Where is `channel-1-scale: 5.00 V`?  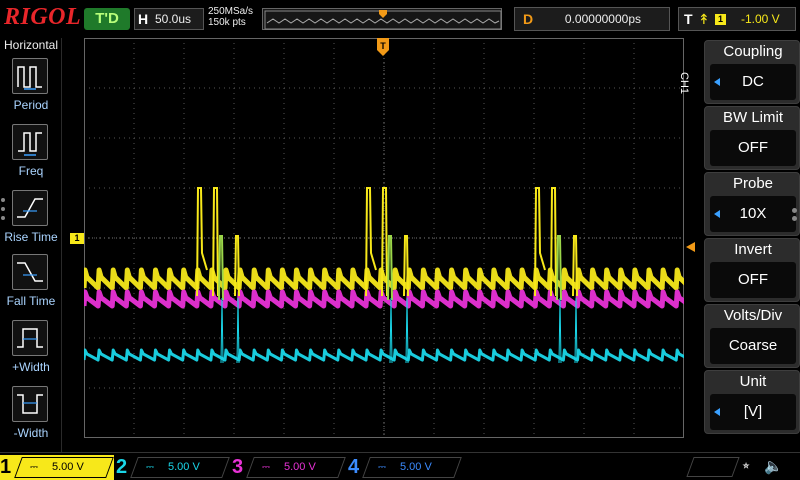 channel-1-scale: 5.00 V is located at coordinates (68, 467).